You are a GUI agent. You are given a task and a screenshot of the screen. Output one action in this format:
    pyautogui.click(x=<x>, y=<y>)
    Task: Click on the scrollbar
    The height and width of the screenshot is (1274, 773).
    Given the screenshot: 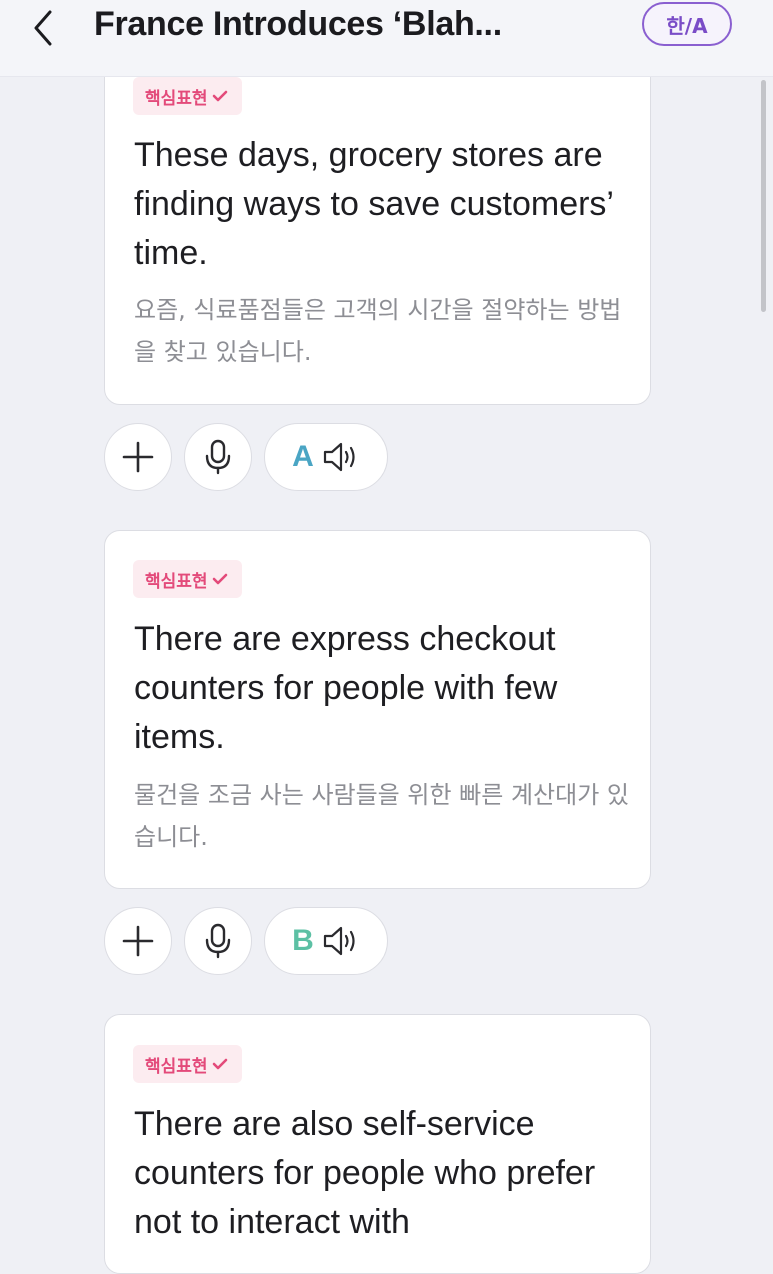 What is the action you would take?
    pyautogui.click(x=763, y=196)
    